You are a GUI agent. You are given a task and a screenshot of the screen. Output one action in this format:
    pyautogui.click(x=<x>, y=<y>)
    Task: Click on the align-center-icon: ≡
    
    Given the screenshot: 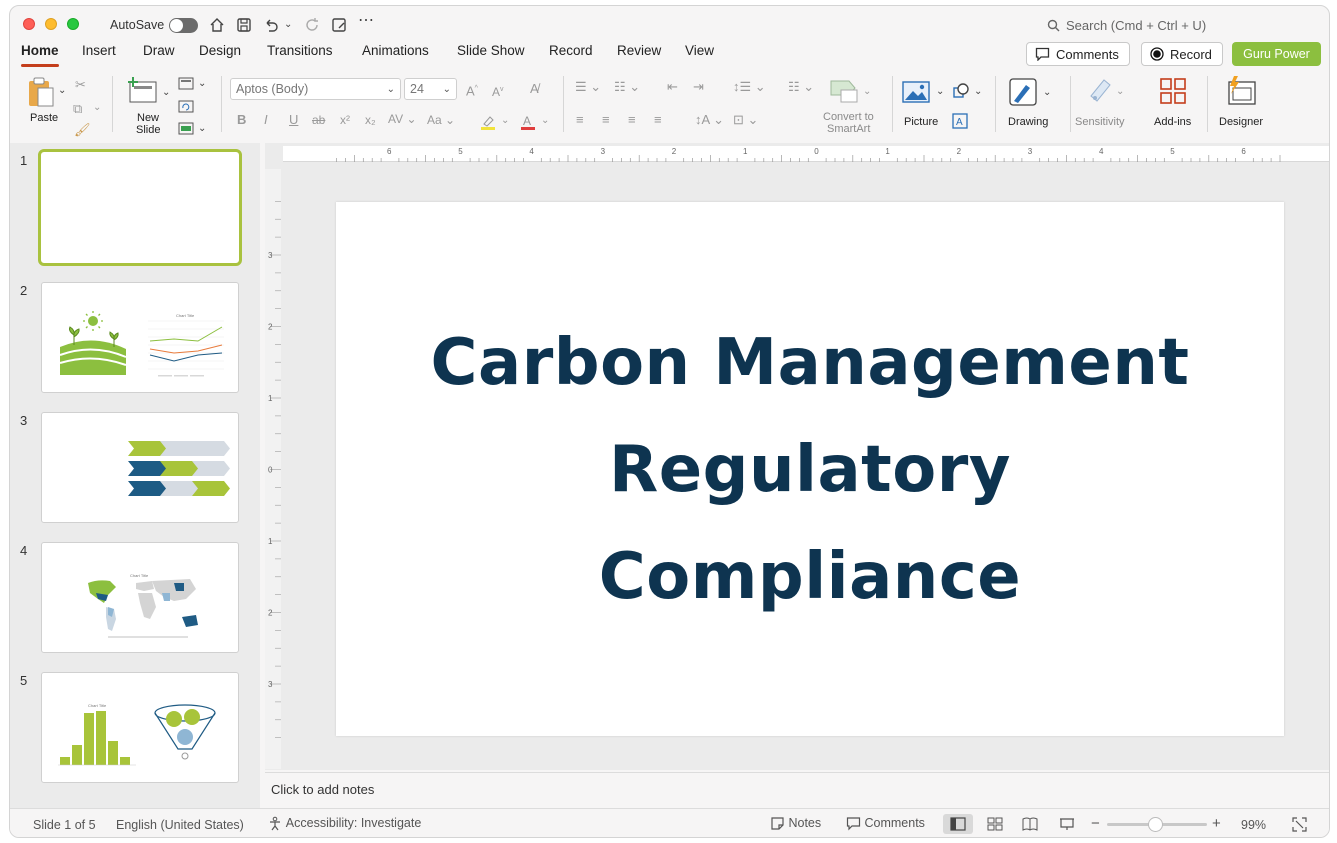 What is the action you would take?
    pyautogui.click(x=606, y=119)
    